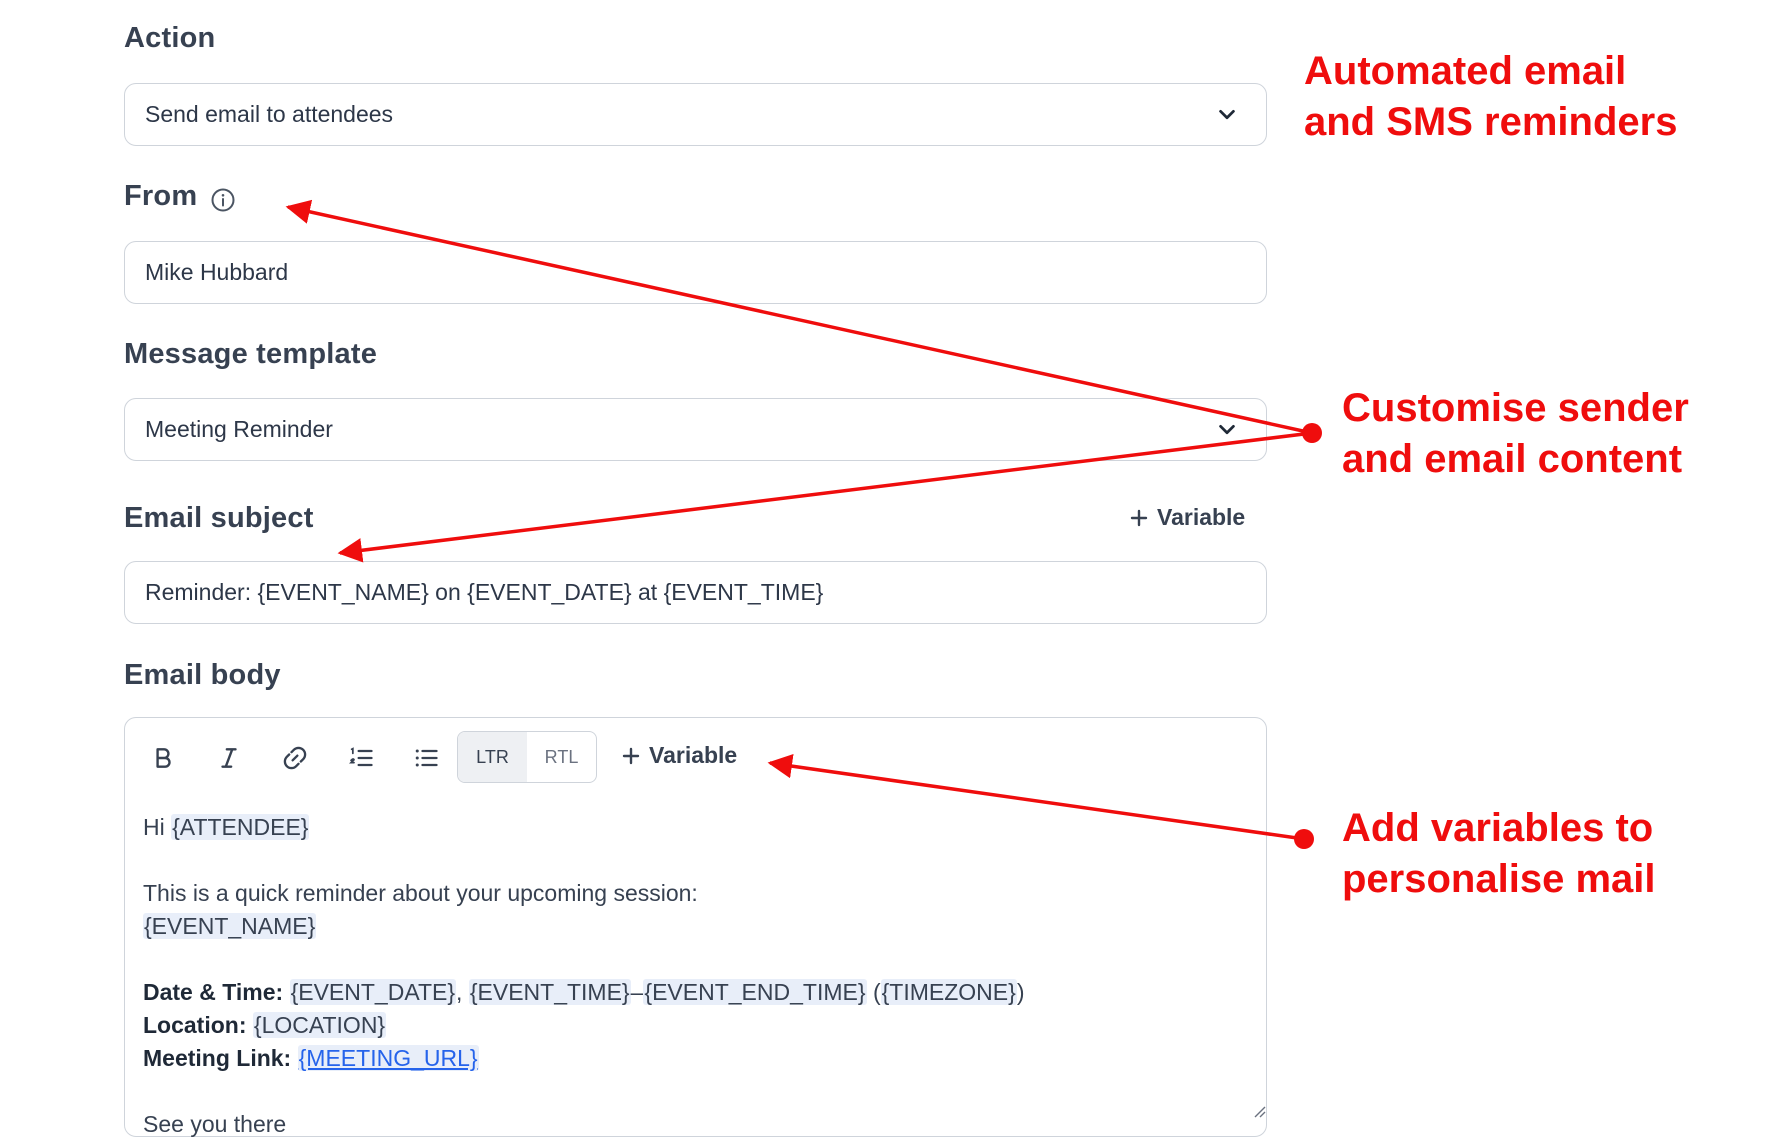 This screenshot has width=1780, height=1141. I want to click on action-select: Send email to attendees, so click(695, 114).